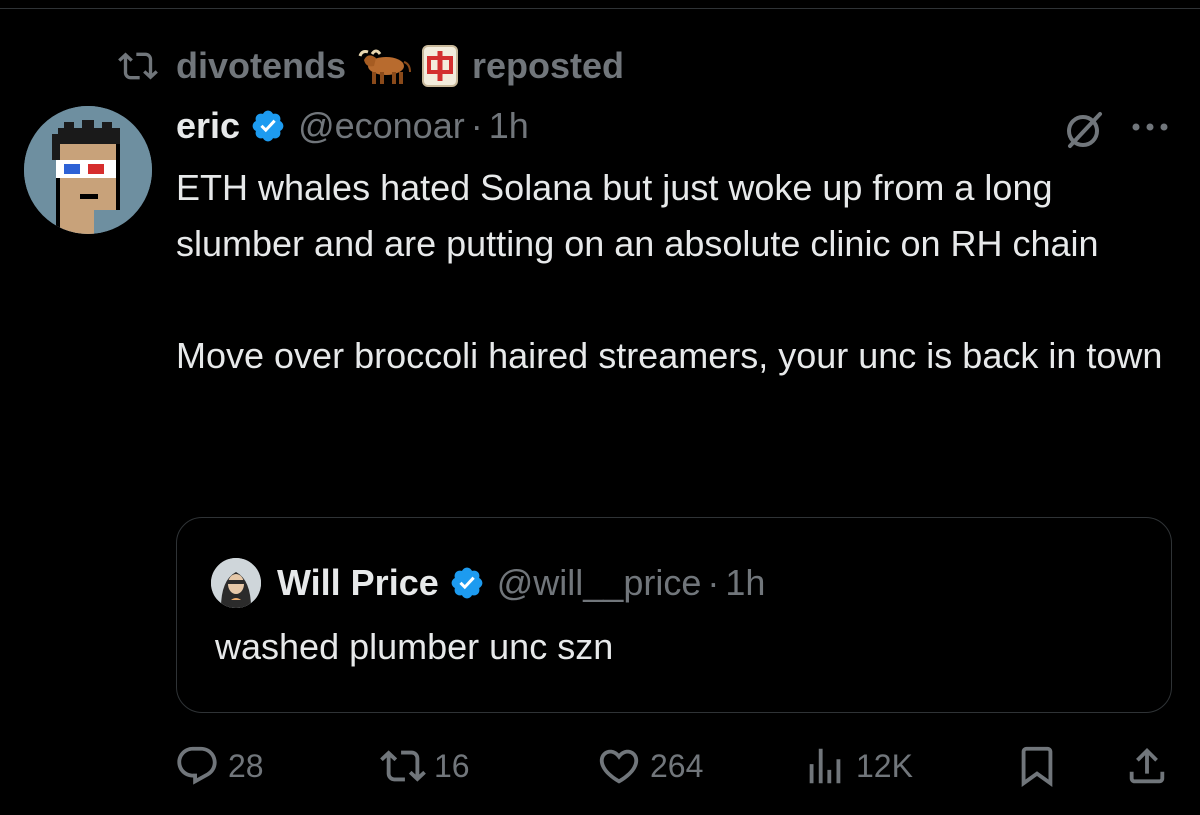  What do you see at coordinates (677, 765) in the screenshot?
I see `like-count: 264` at bounding box center [677, 765].